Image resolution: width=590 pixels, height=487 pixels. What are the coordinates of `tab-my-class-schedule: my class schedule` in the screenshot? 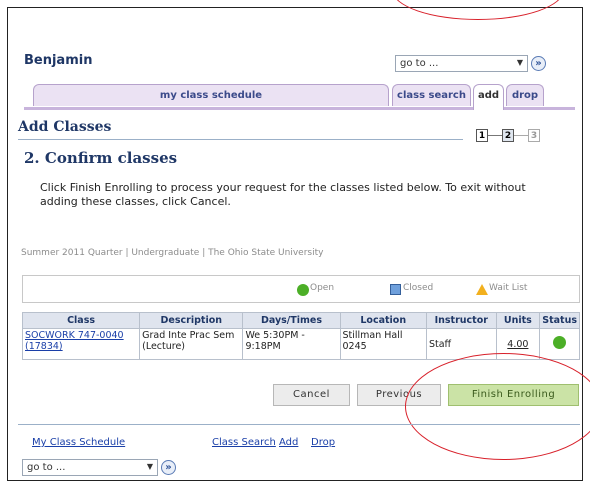 It's located at (211, 95).